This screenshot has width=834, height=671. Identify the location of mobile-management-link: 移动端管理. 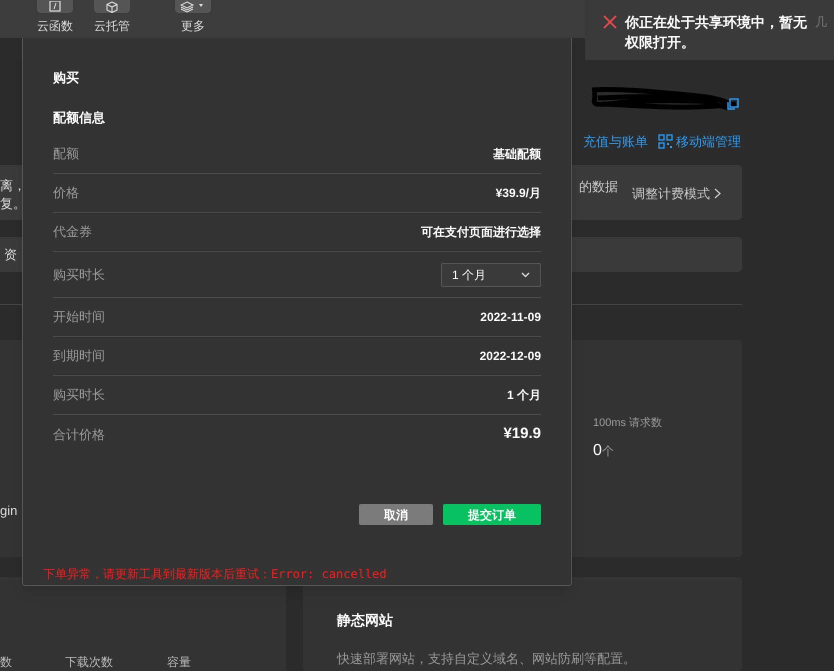
(708, 142).